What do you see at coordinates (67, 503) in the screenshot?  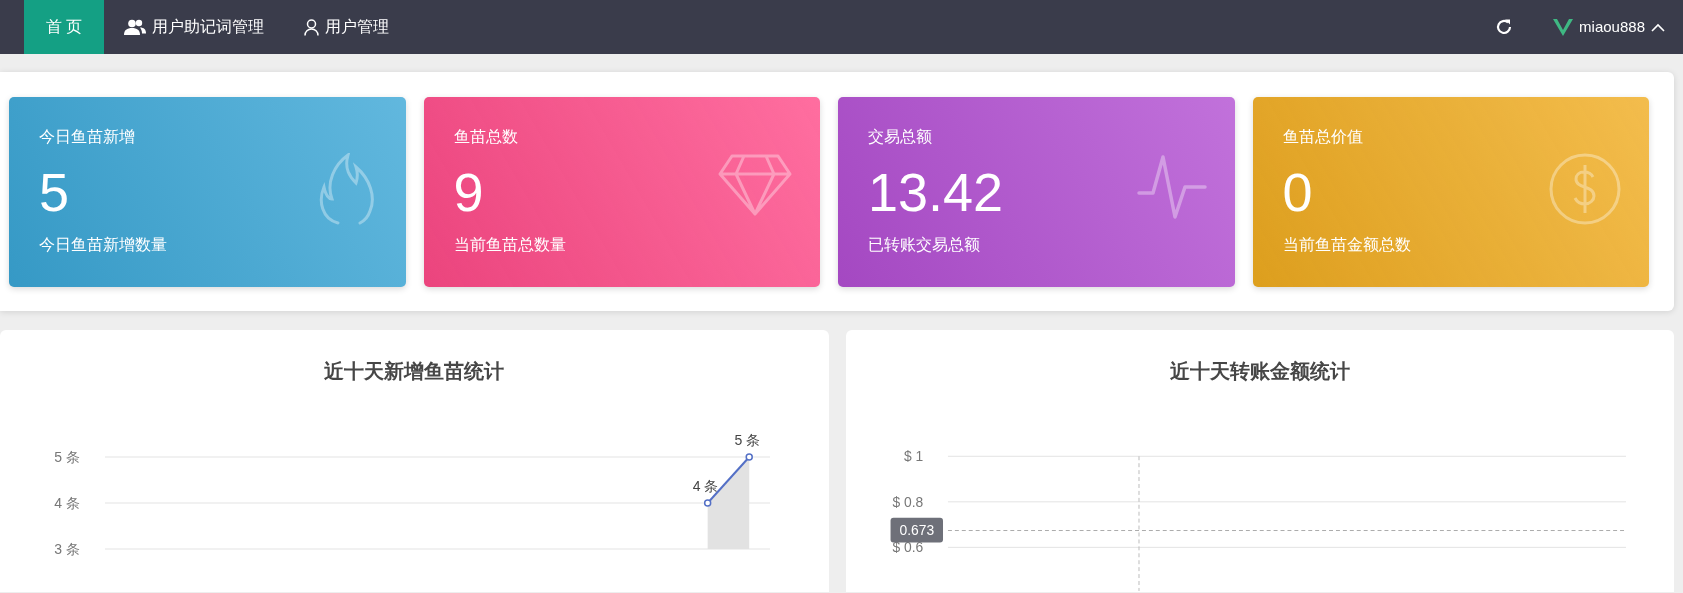 I see `y-tick-label: 4 条` at bounding box center [67, 503].